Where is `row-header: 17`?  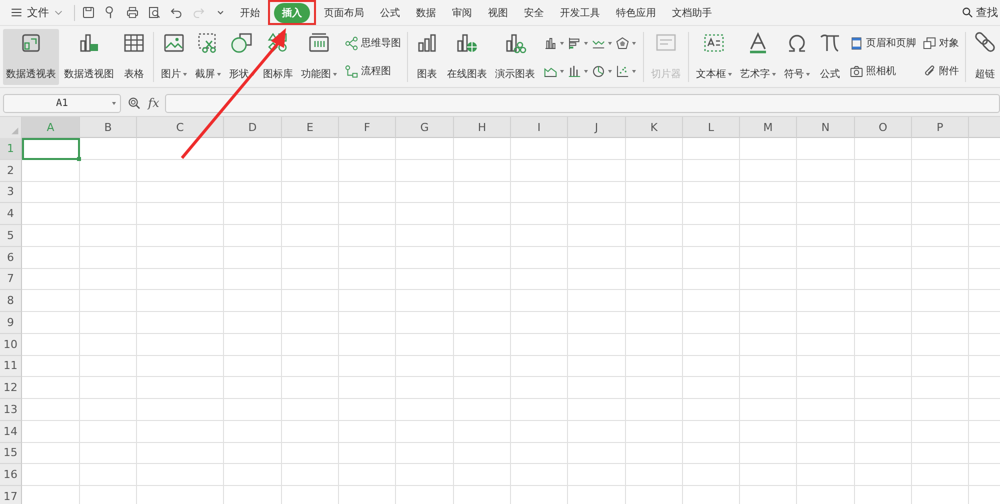
row-header: 17 is located at coordinates (11, 495).